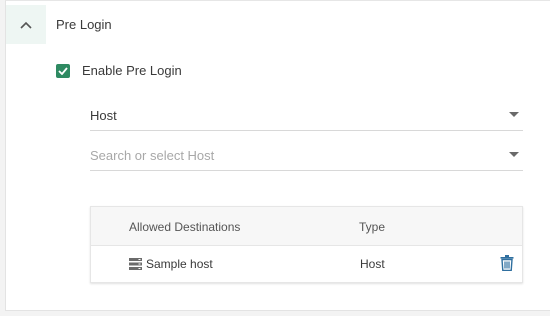  What do you see at coordinates (179, 264) in the screenshot?
I see `destination-name: Sample host` at bounding box center [179, 264].